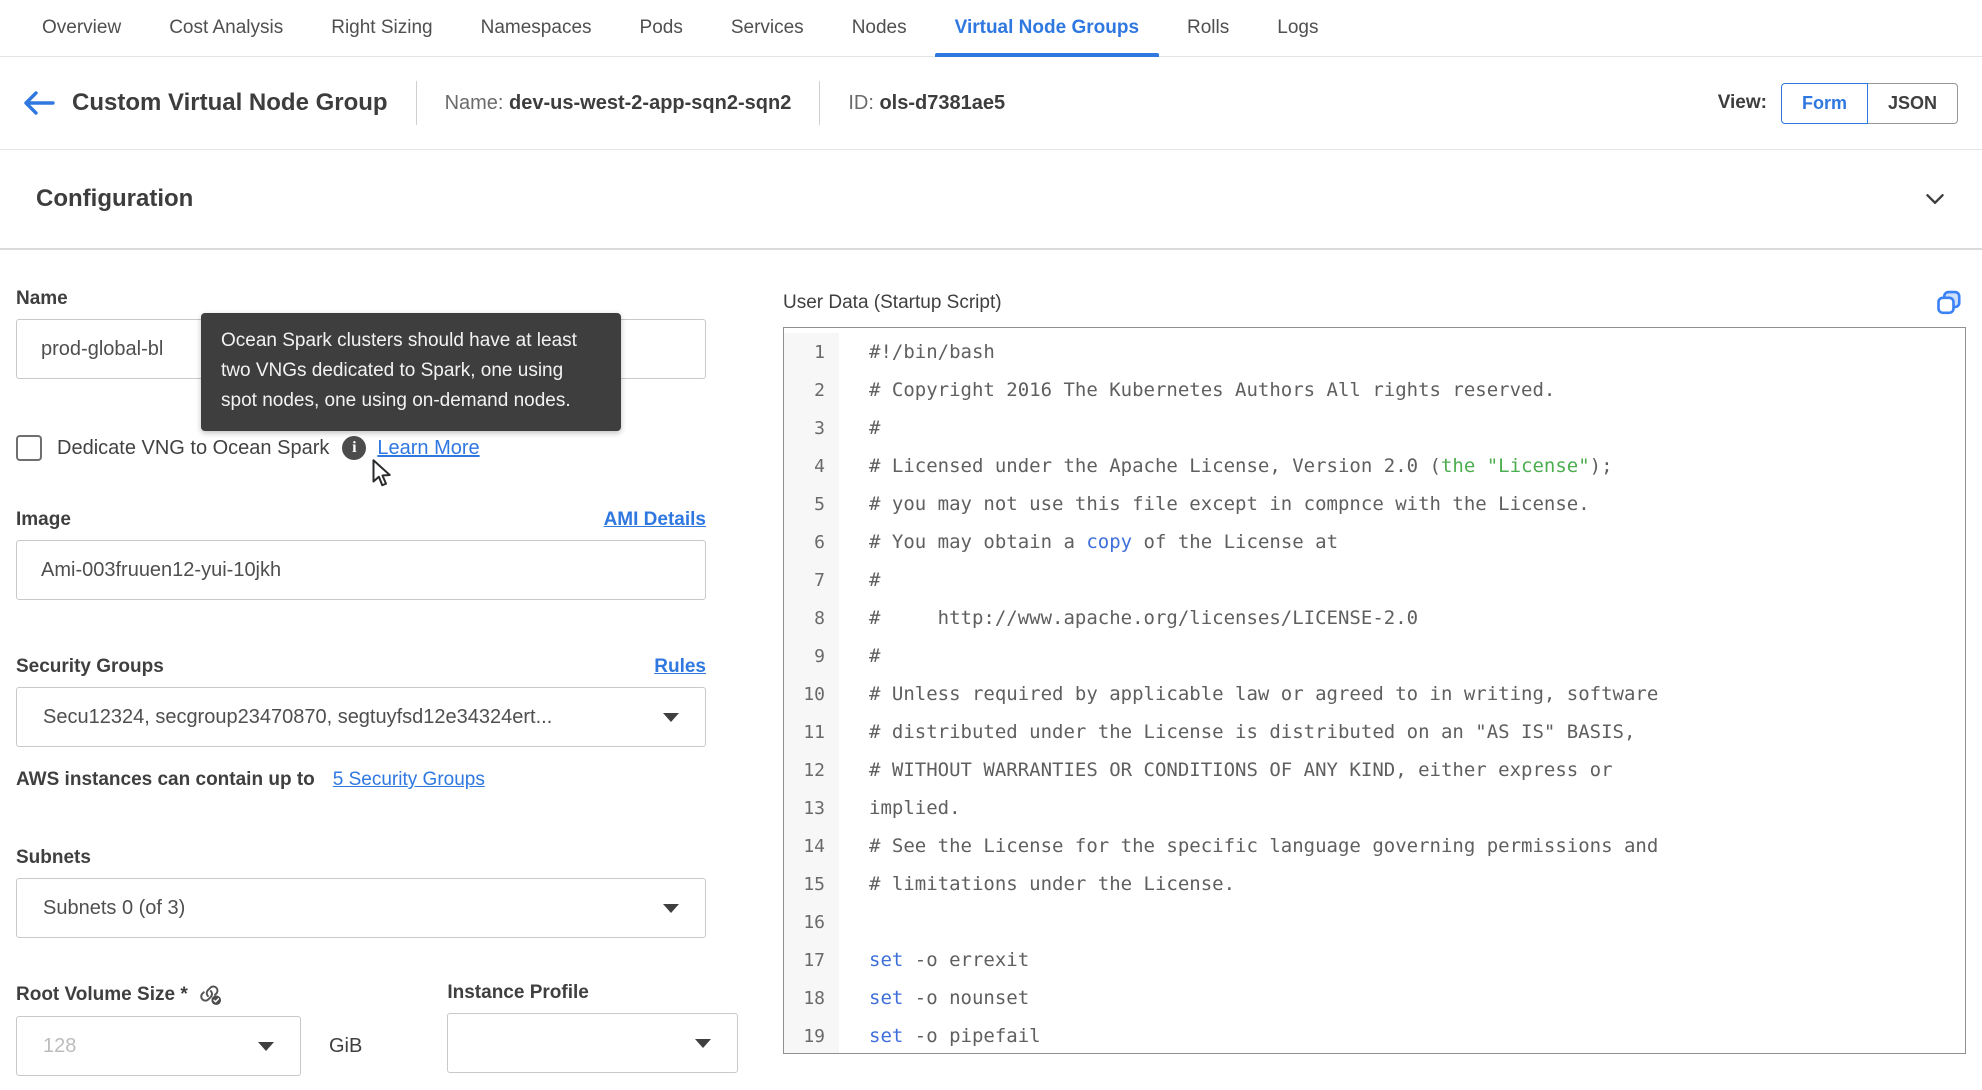 Image resolution: width=1982 pixels, height=1090 pixels. I want to click on subnets-select: Subnets 0 (of 3), so click(361, 908).